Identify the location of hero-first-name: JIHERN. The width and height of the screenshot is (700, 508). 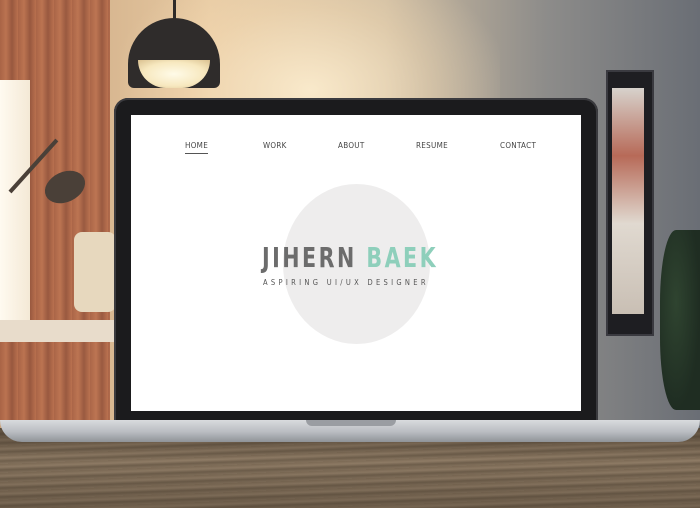
(309, 257).